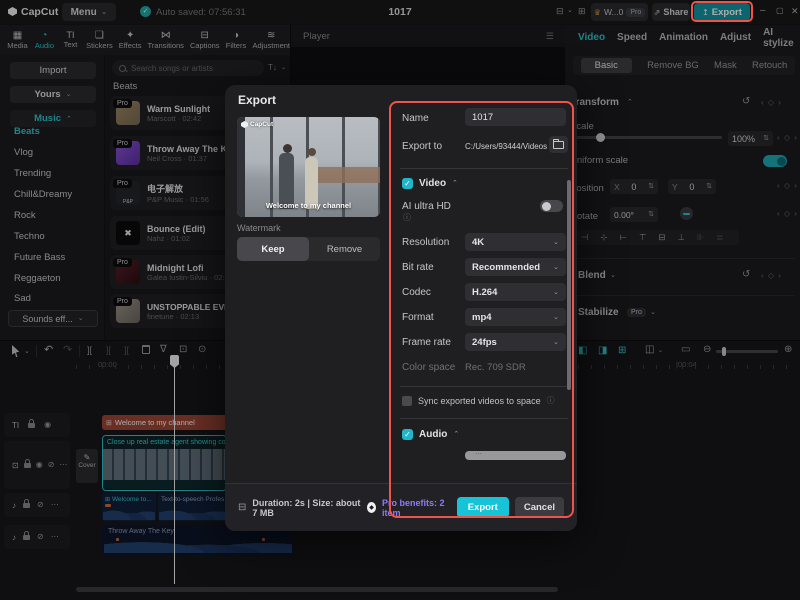  Describe the element at coordinates (242, 507) in the screenshot. I see `duration-icon: ⊟` at that location.